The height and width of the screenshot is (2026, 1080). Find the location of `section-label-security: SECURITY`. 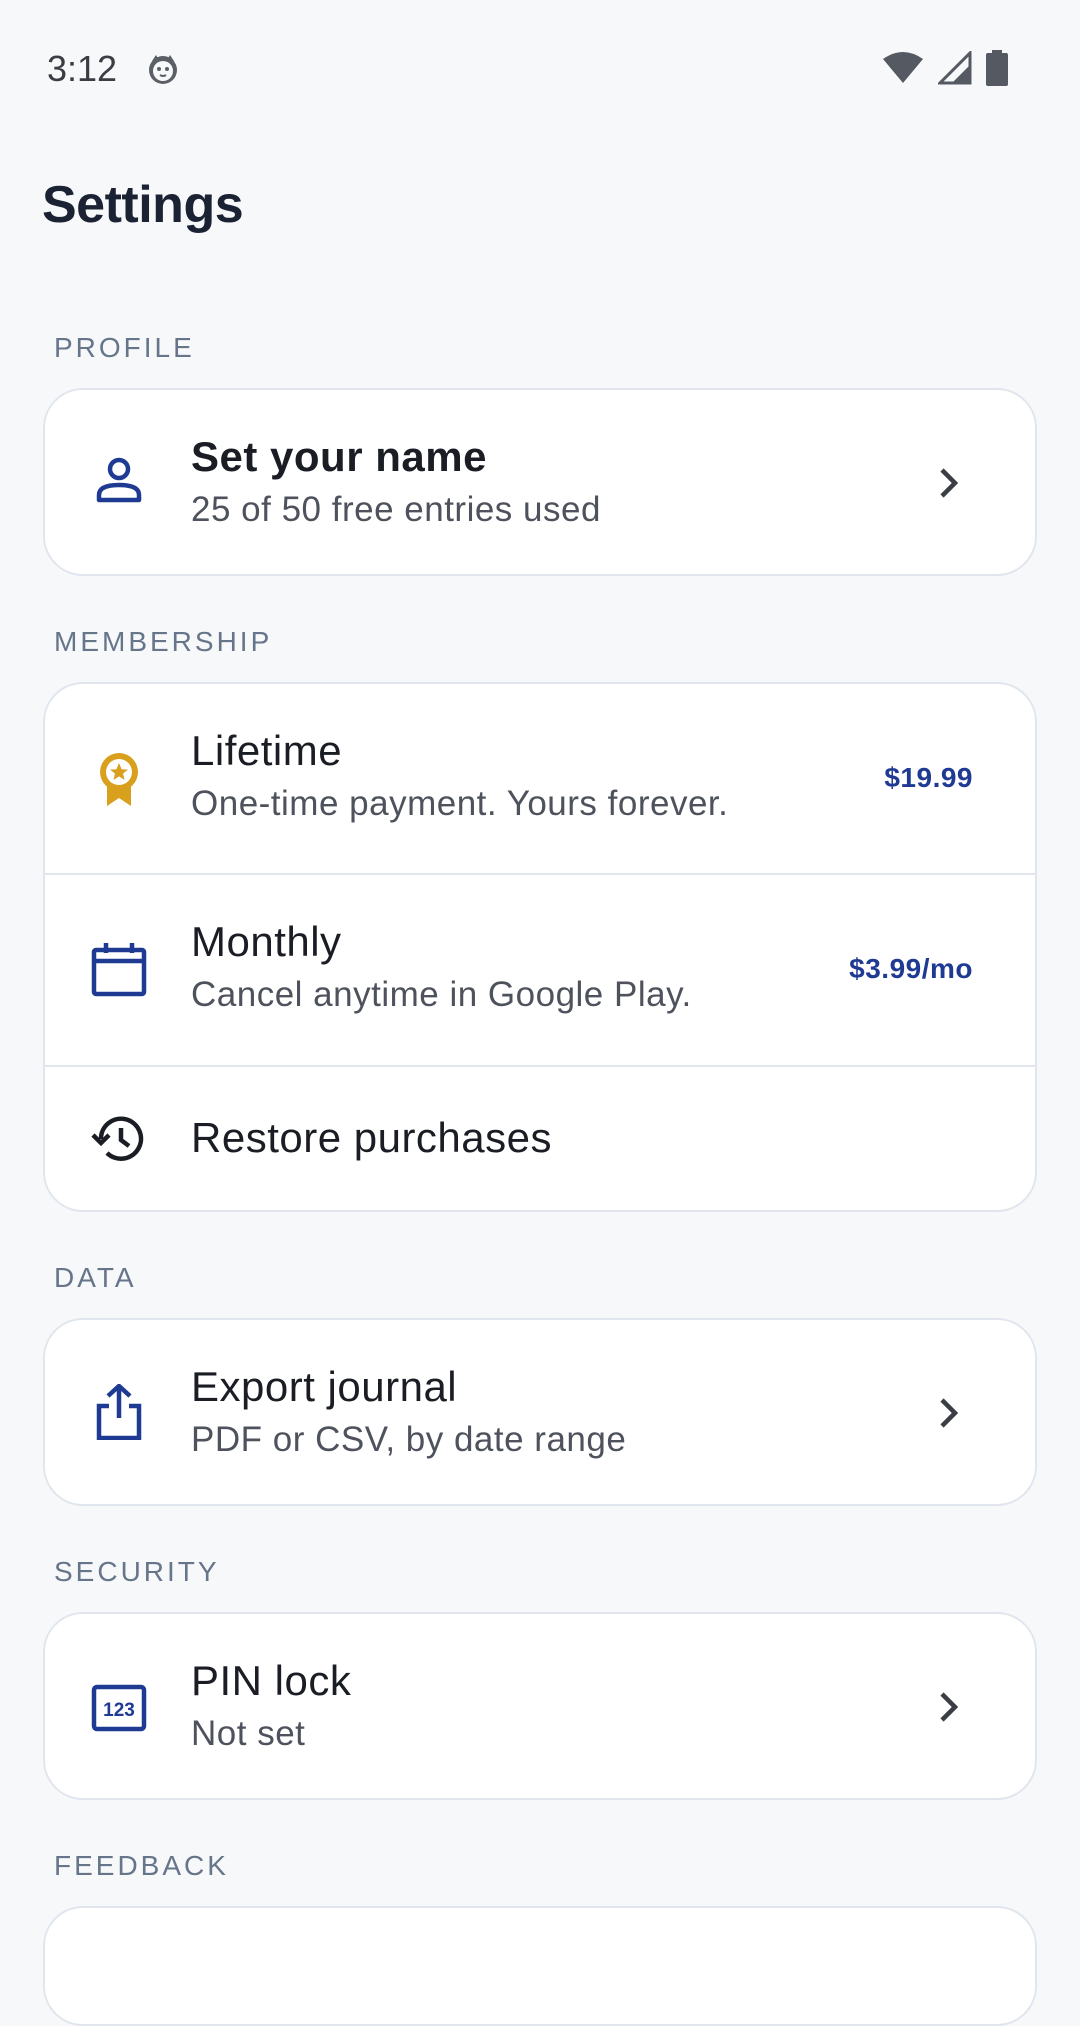

section-label-security: SECURITY is located at coordinates (137, 1571).